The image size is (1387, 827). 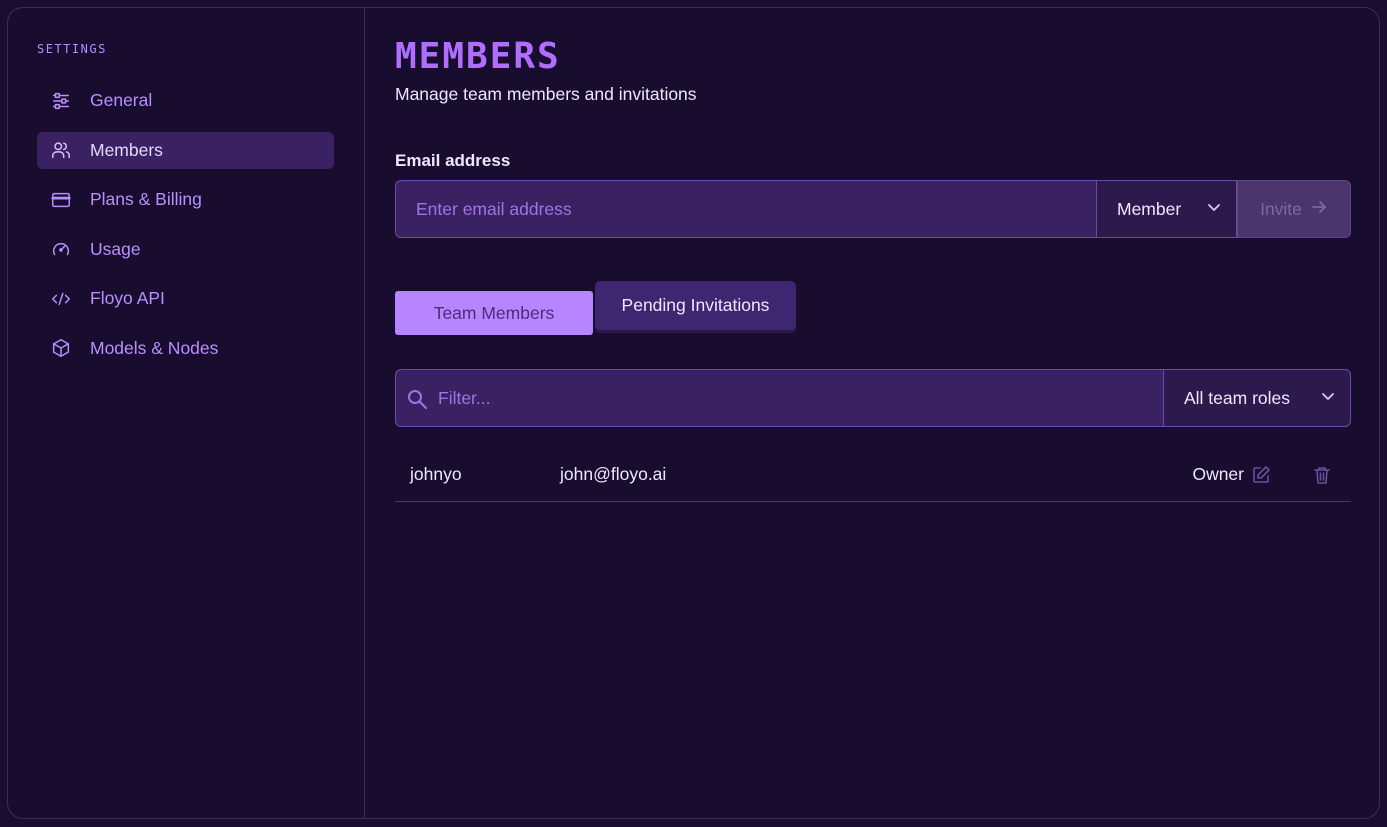 I want to click on search-icon, so click(x=417, y=399).